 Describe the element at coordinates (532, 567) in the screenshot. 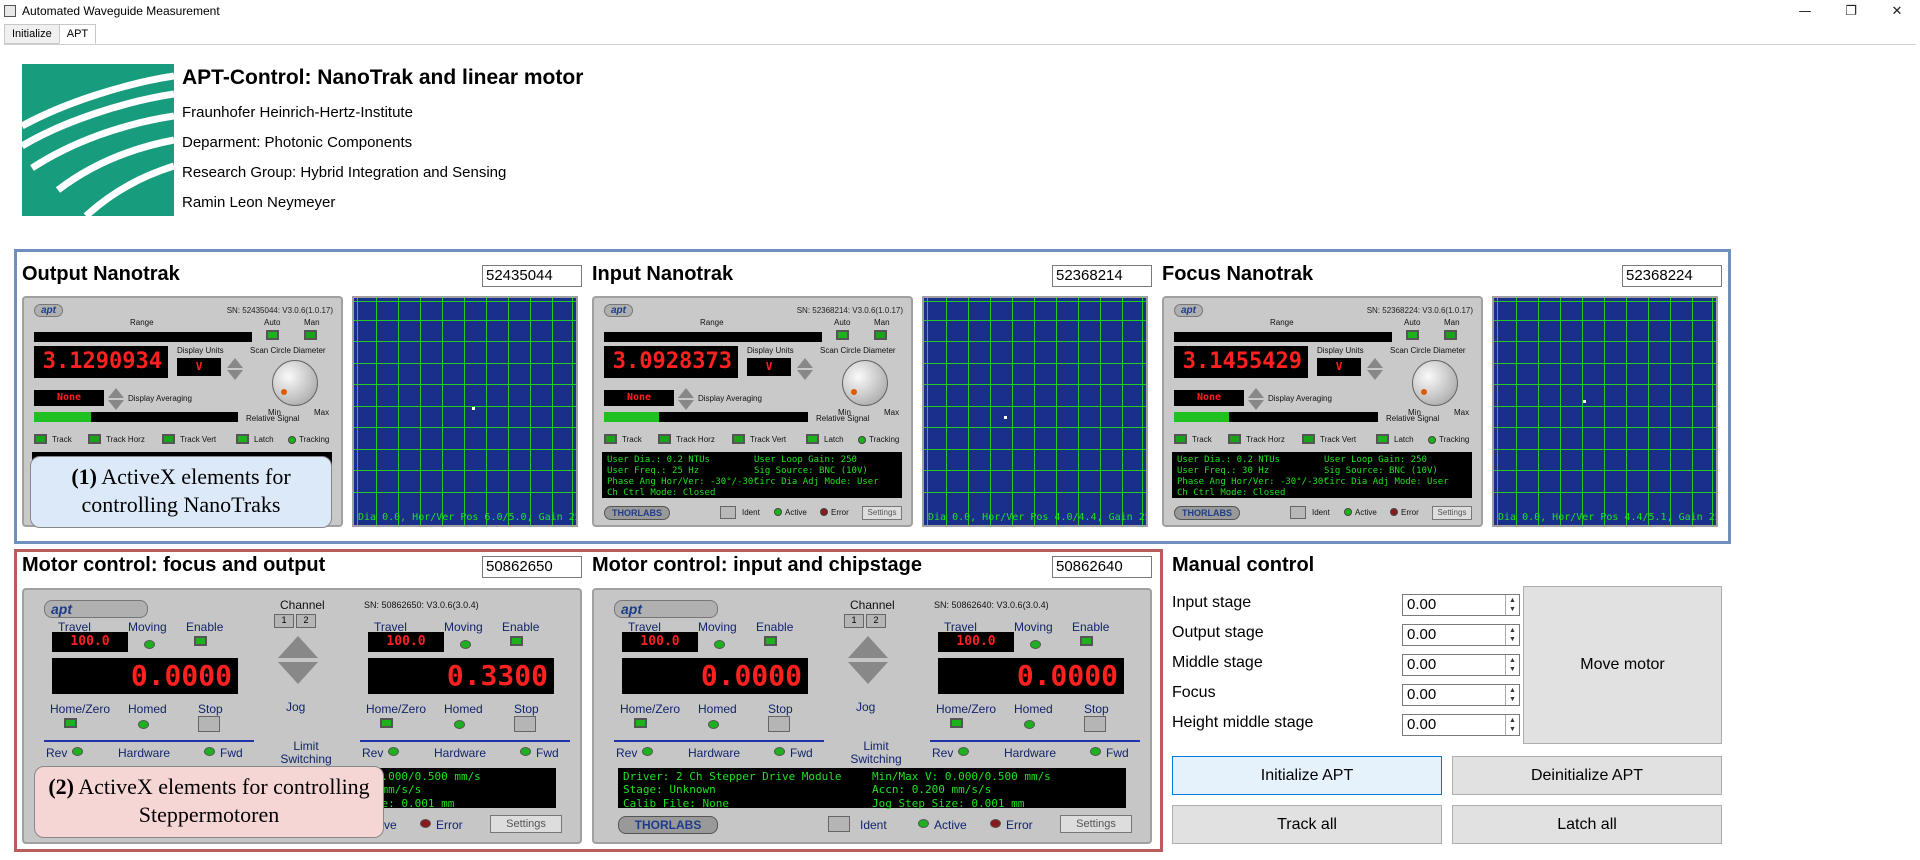

I see `motor-serial-field: 50862650` at that location.